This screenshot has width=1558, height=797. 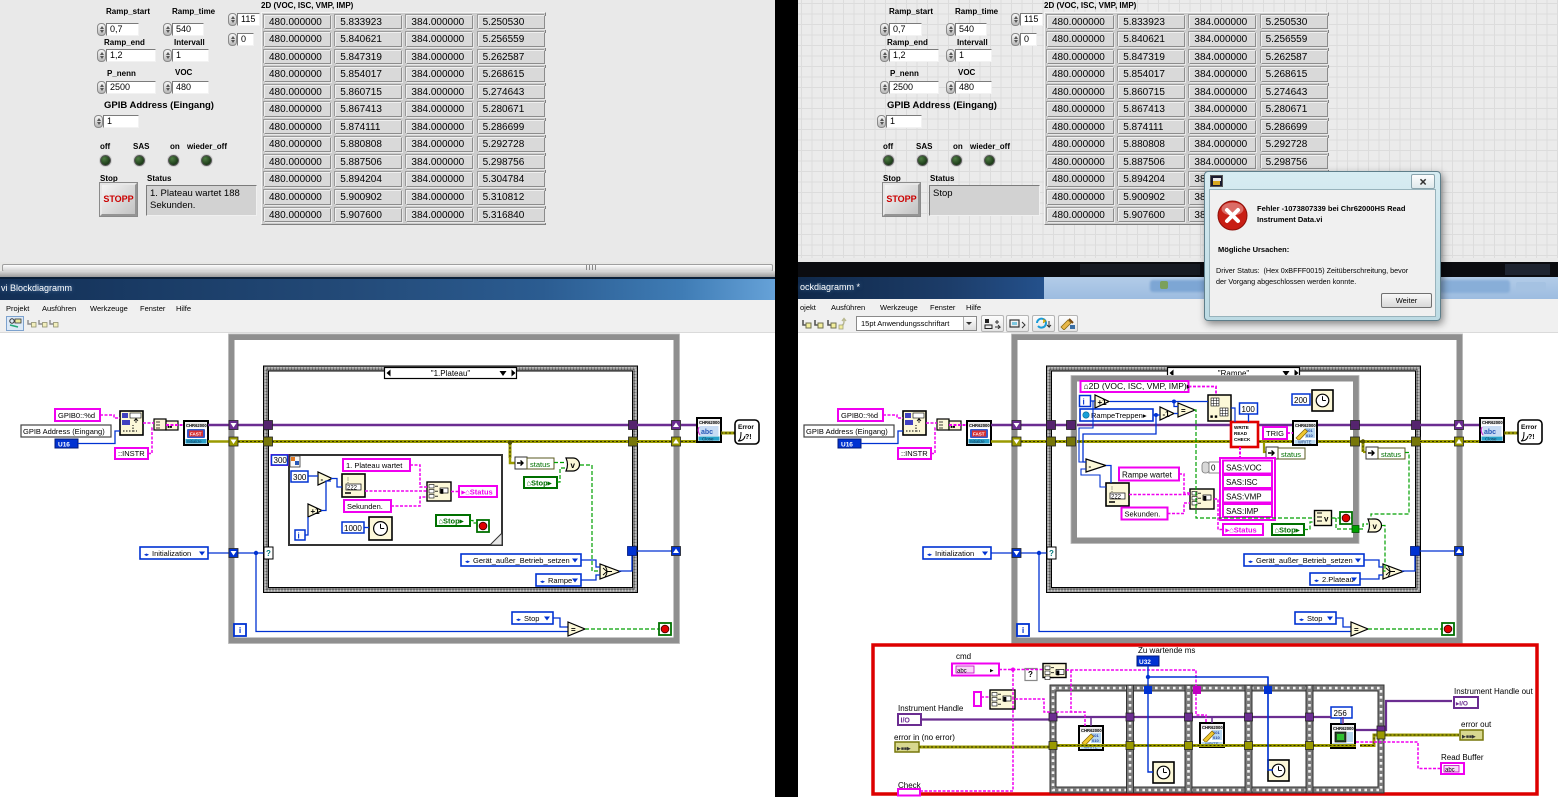 What do you see at coordinates (560, 580) in the screenshot?
I see `svg-text: Rampe` at bounding box center [560, 580].